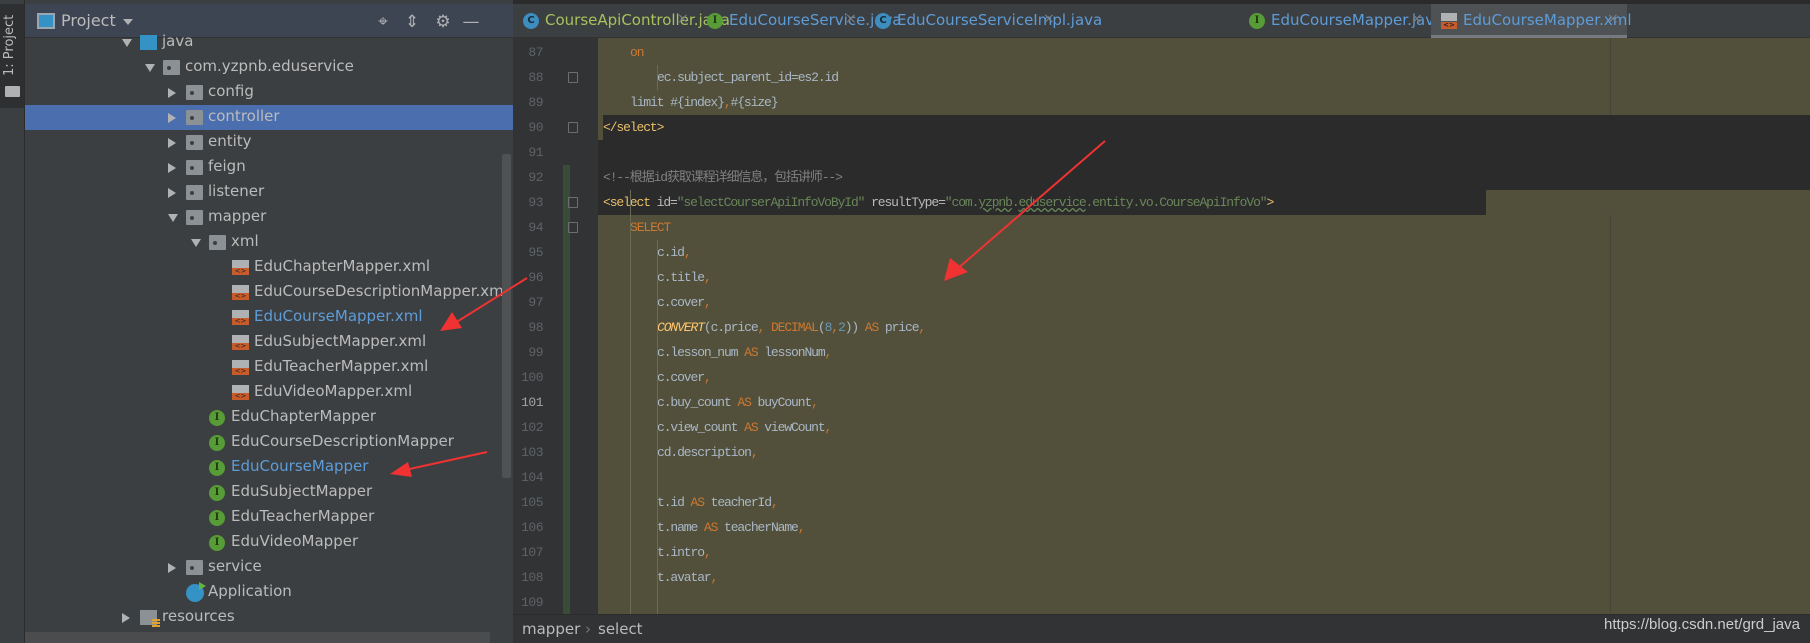 This screenshot has height=643, width=1810. I want to click on breadcrumb-item-select: select, so click(620, 629).